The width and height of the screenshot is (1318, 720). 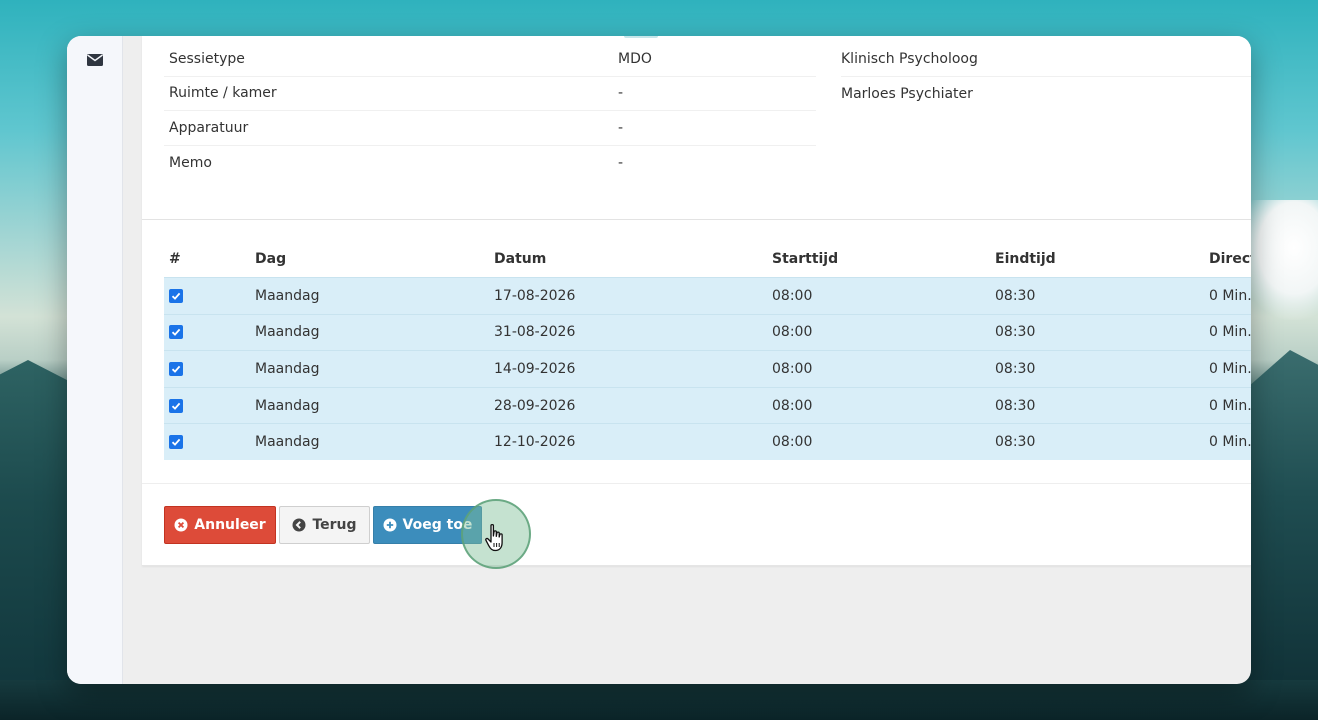 What do you see at coordinates (707, 441) in the screenshot?
I see `table-row: Maandag 12-10-2026 08:00 08:30 0 Min.` at bounding box center [707, 441].